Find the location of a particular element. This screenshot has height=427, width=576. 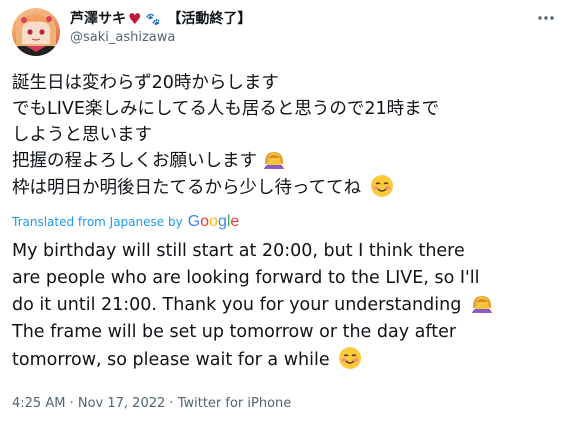

paw-prints-icon: 🐾 is located at coordinates (153, 19).